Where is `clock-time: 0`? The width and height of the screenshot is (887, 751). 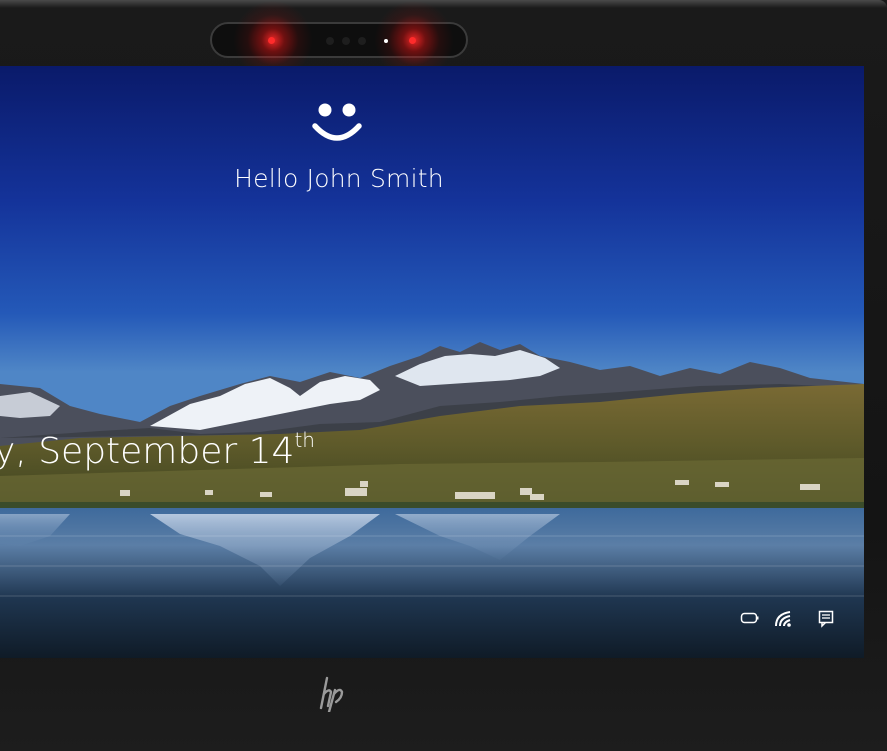
clock-time: 0 is located at coordinates (1, 376).